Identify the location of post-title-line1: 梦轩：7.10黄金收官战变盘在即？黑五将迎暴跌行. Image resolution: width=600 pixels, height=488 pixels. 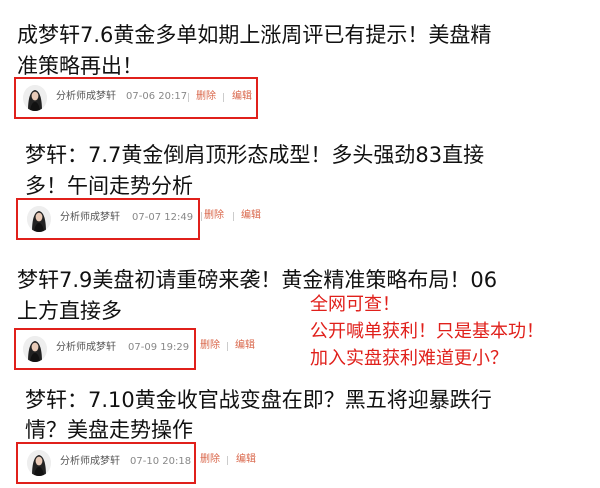
(258, 400).